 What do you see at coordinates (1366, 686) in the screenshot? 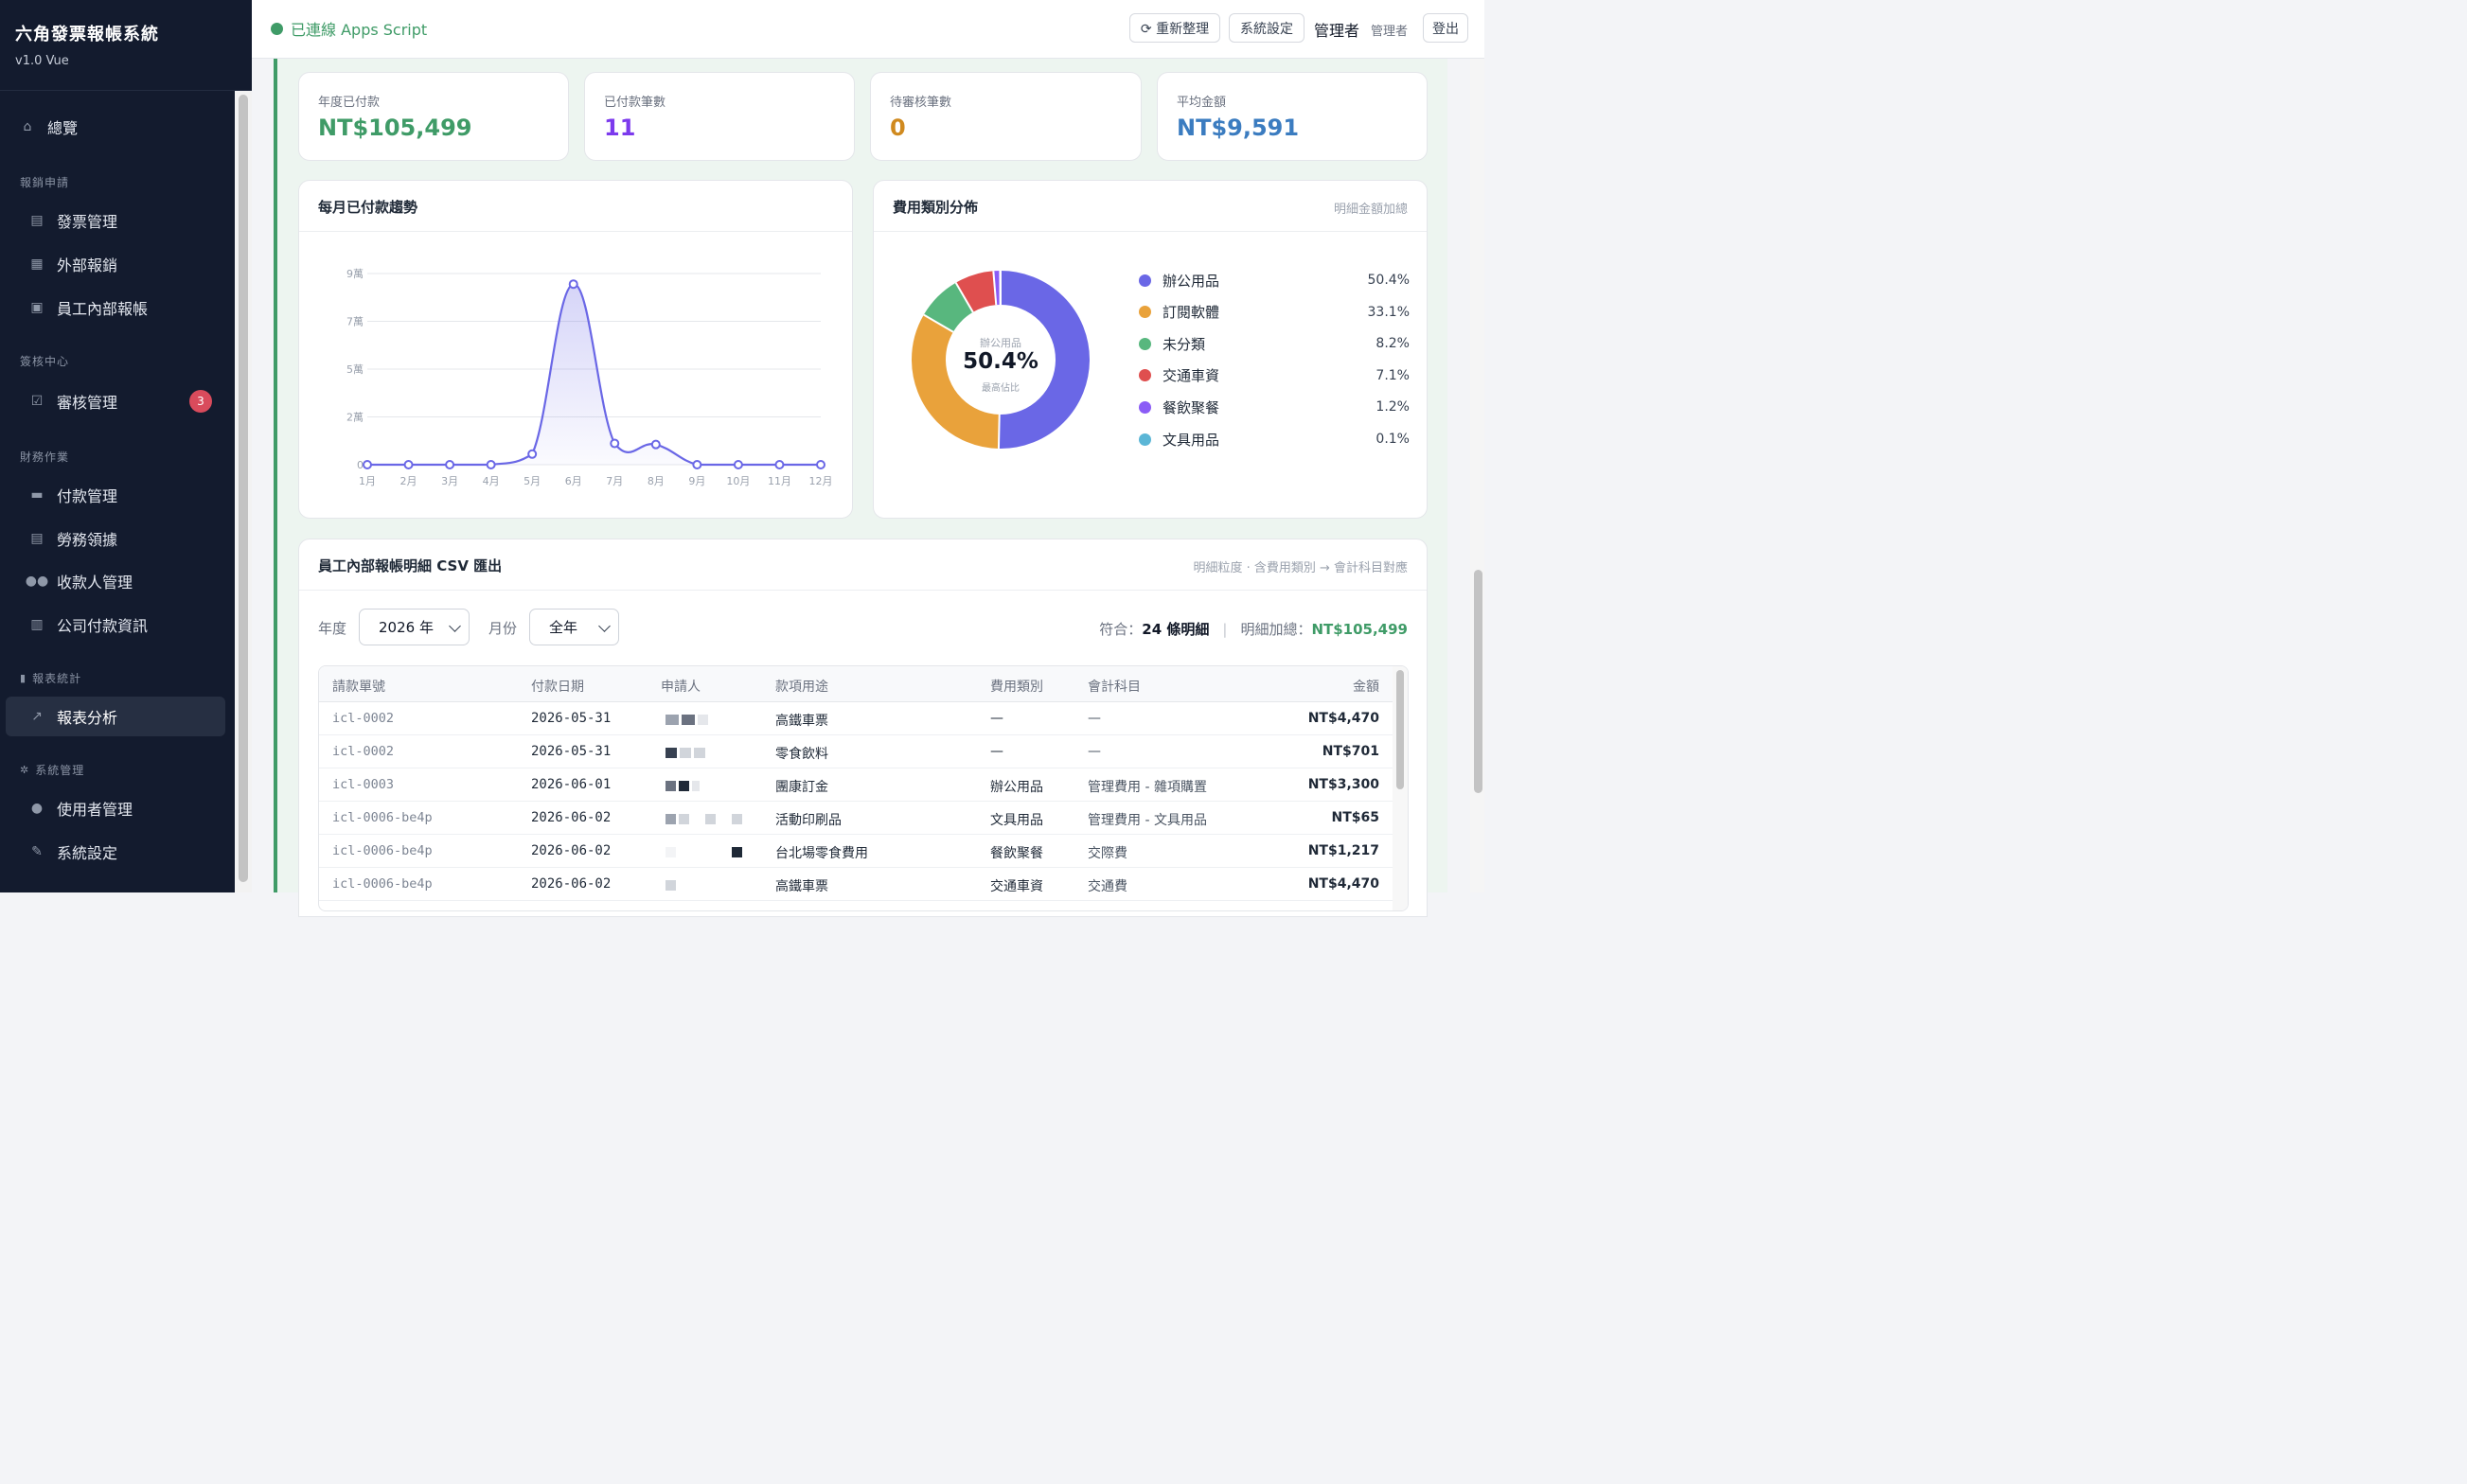
I see `column-header: 金額` at bounding box center [1366, 686].